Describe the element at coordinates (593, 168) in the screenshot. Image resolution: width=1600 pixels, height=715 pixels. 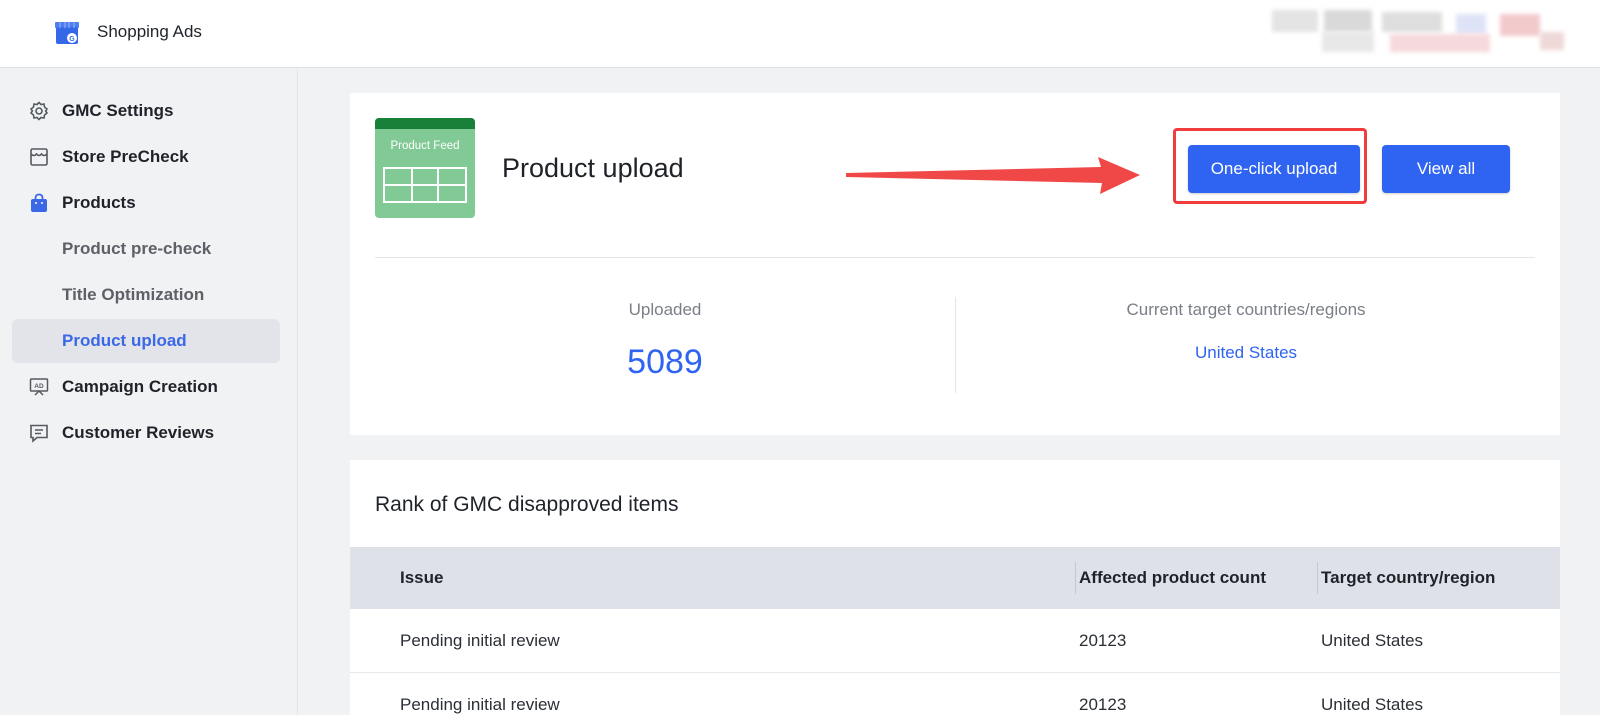
I see `page-title: Product upload` at that location.